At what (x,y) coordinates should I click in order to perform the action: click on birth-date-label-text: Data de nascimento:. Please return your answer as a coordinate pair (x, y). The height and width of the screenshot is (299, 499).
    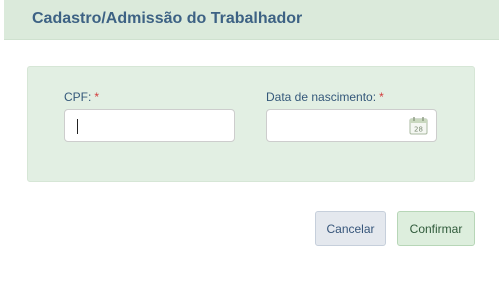
    Looking at the image, I should click on (321, 97).